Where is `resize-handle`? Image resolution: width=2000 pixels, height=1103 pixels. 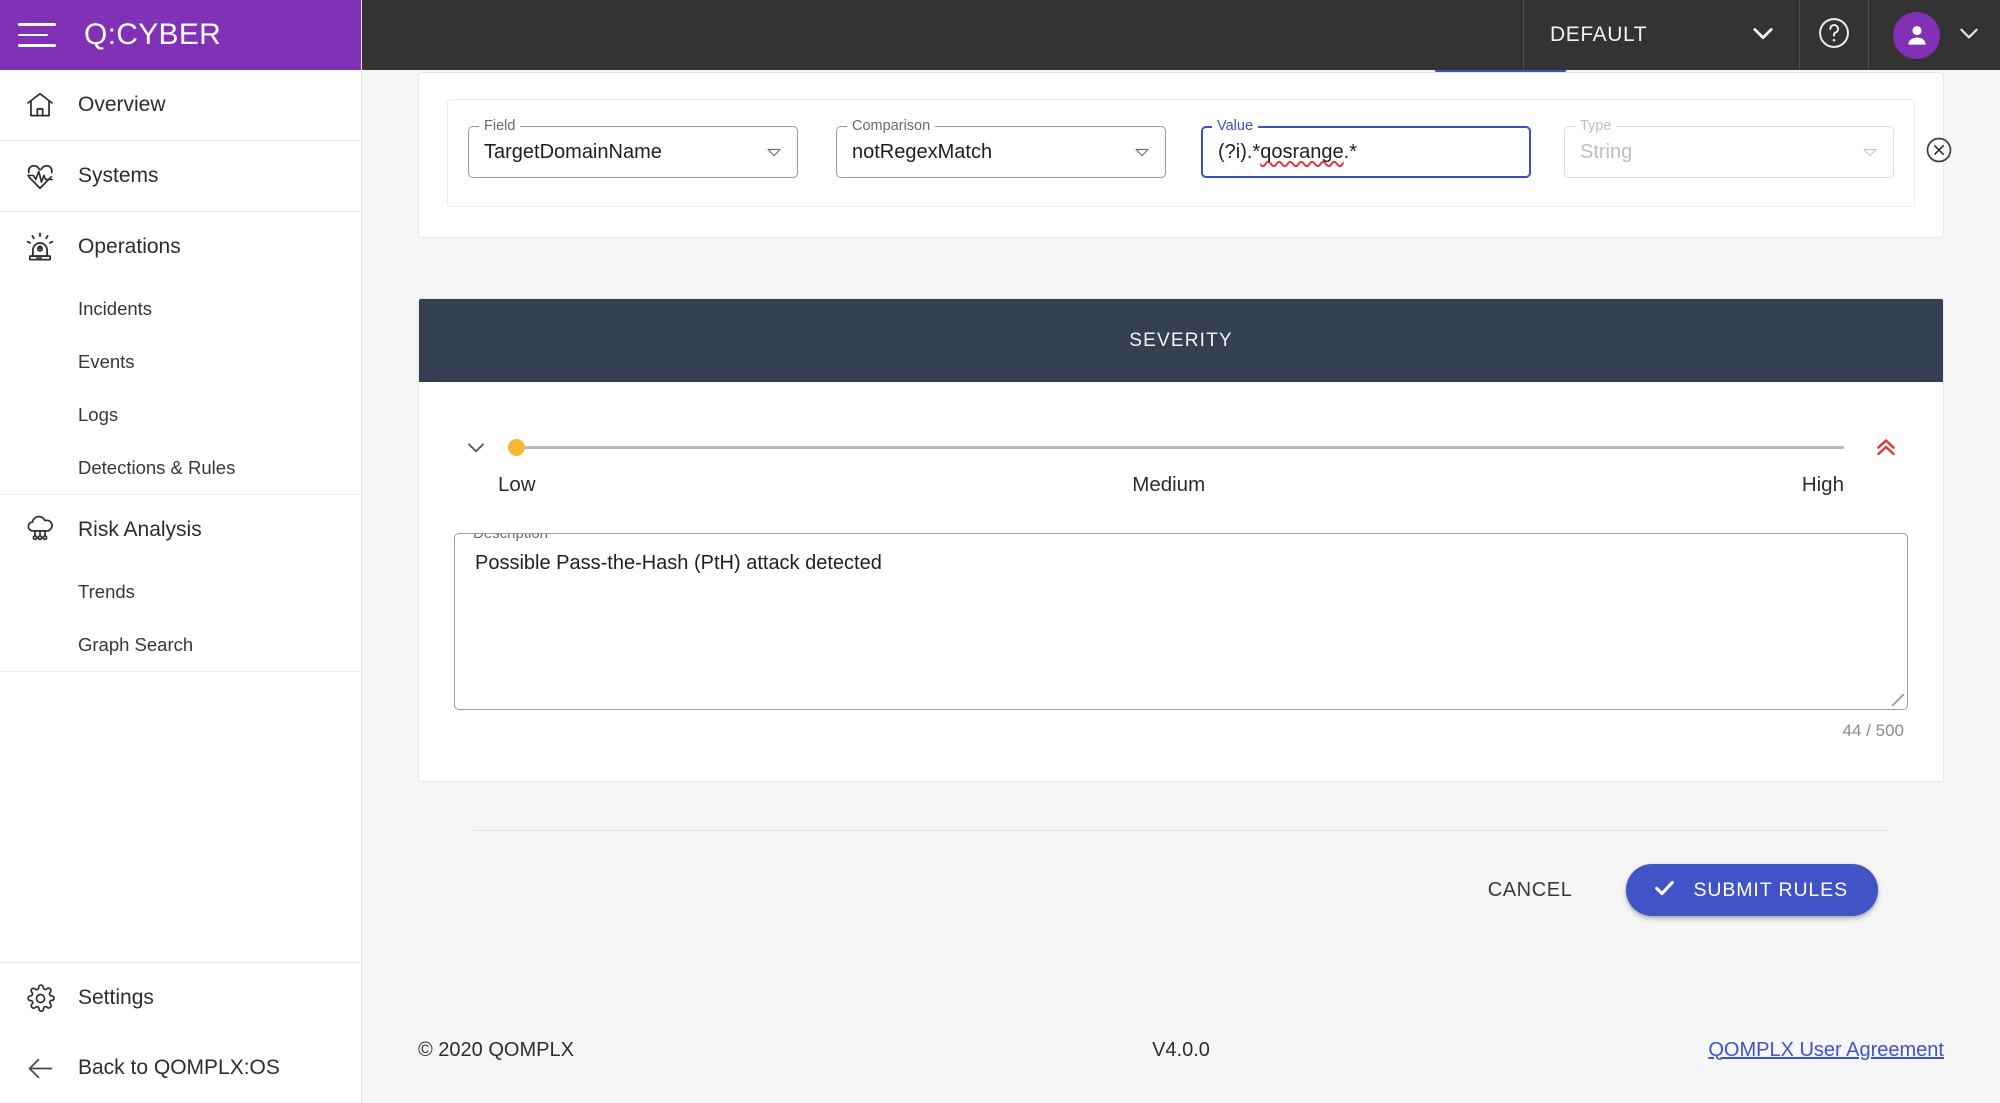 resize-handle is located at coordinates (1898, 700).